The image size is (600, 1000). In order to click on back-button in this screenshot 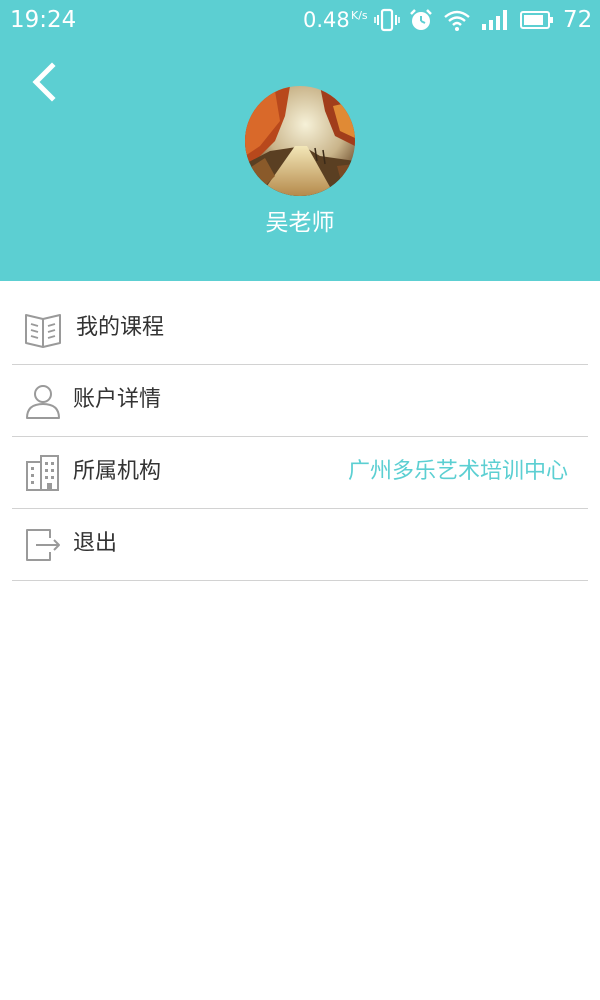, I will do `click(46, 82)`.